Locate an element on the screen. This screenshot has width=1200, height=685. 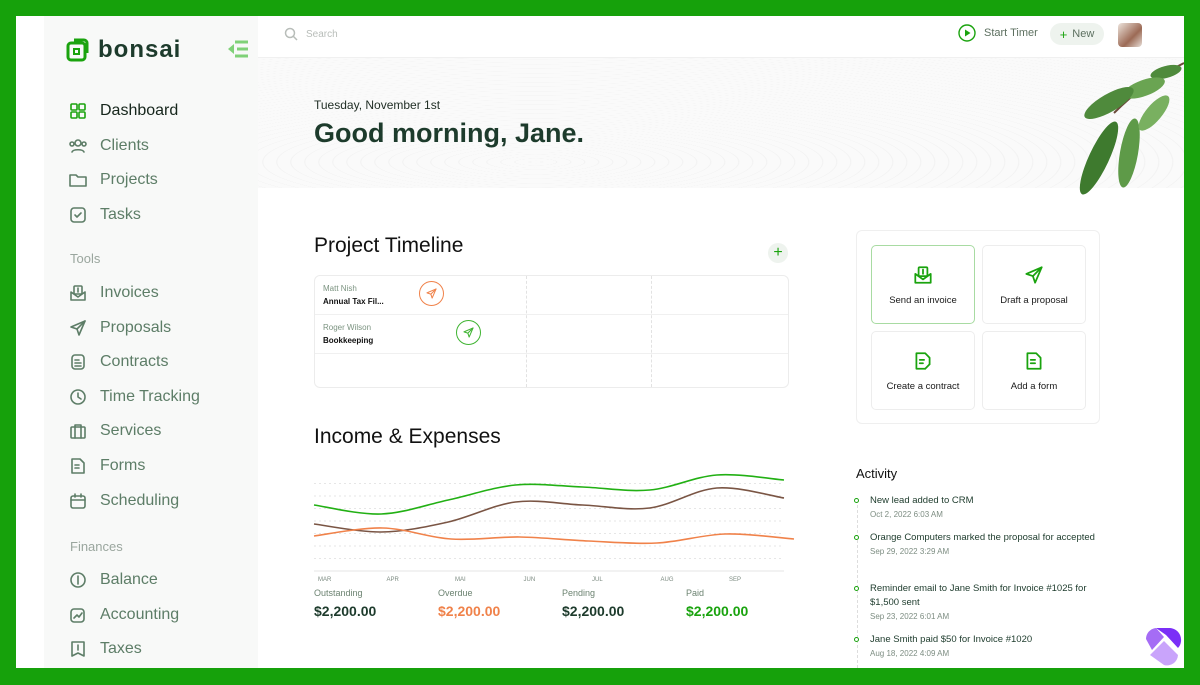
sidebar-item-tasks: Tasks is located at coordinates (104, 215).